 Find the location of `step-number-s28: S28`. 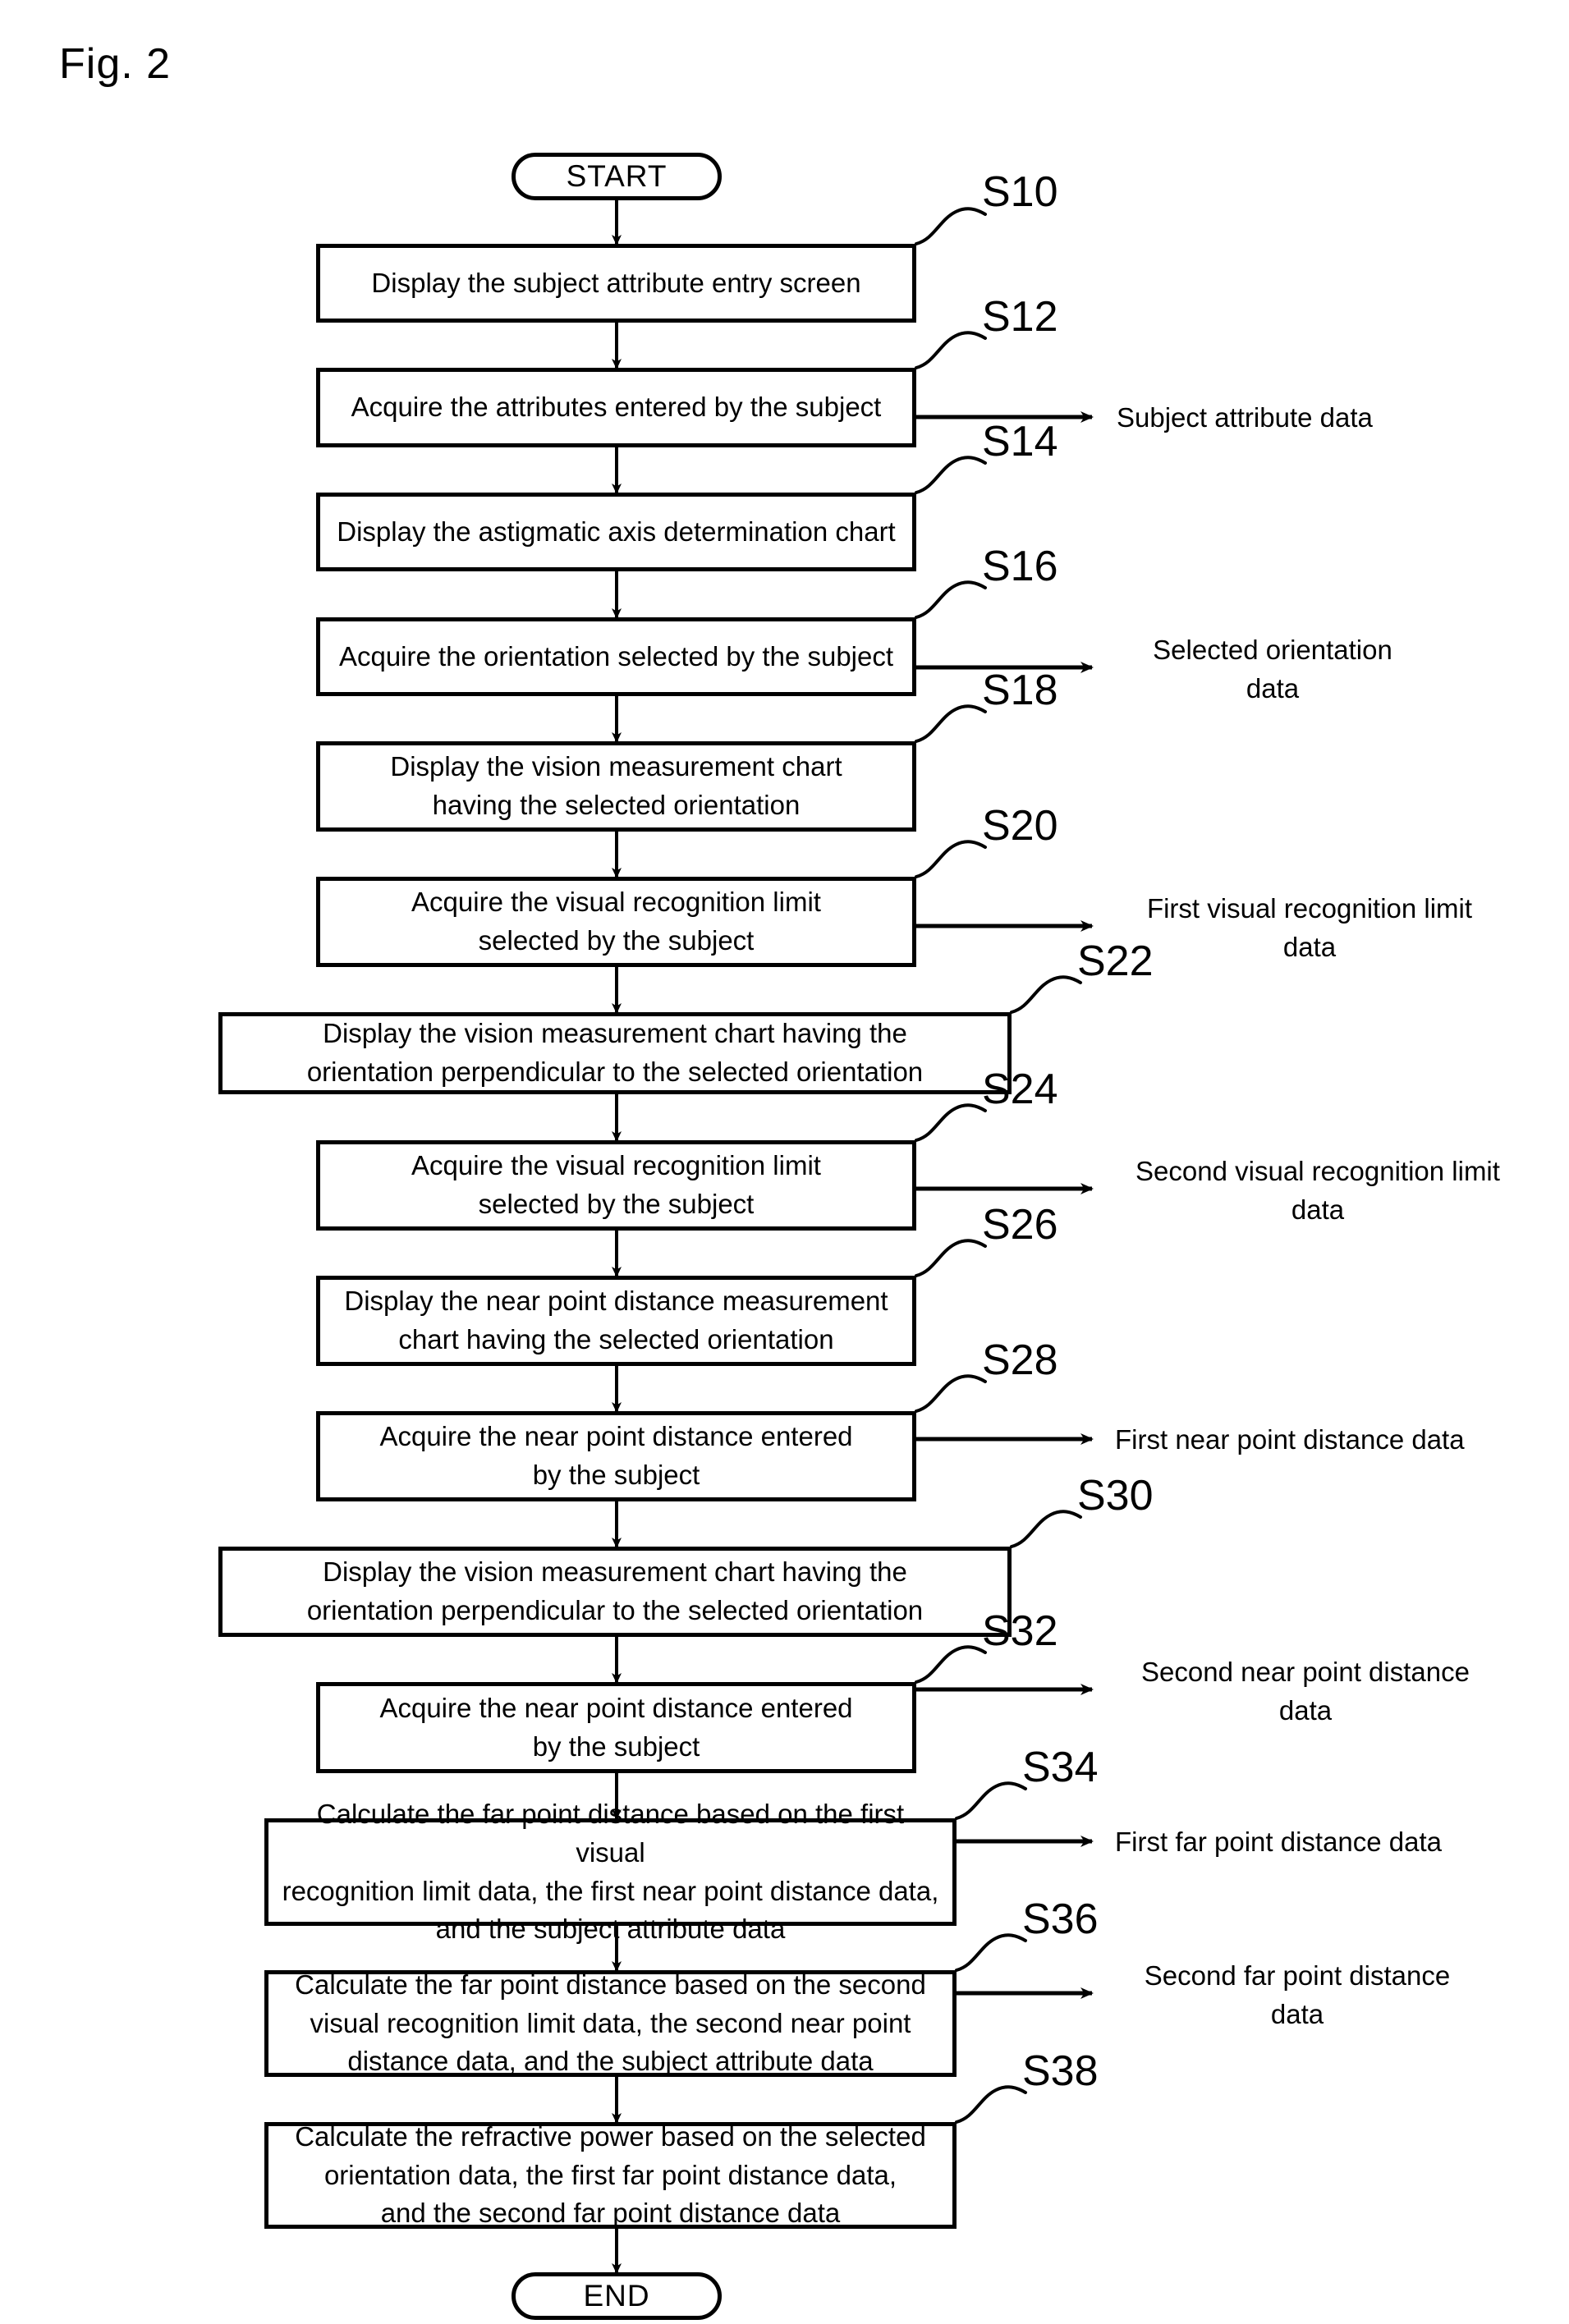

step-number-s28: S28 is located at coordinates (1020, 1360).